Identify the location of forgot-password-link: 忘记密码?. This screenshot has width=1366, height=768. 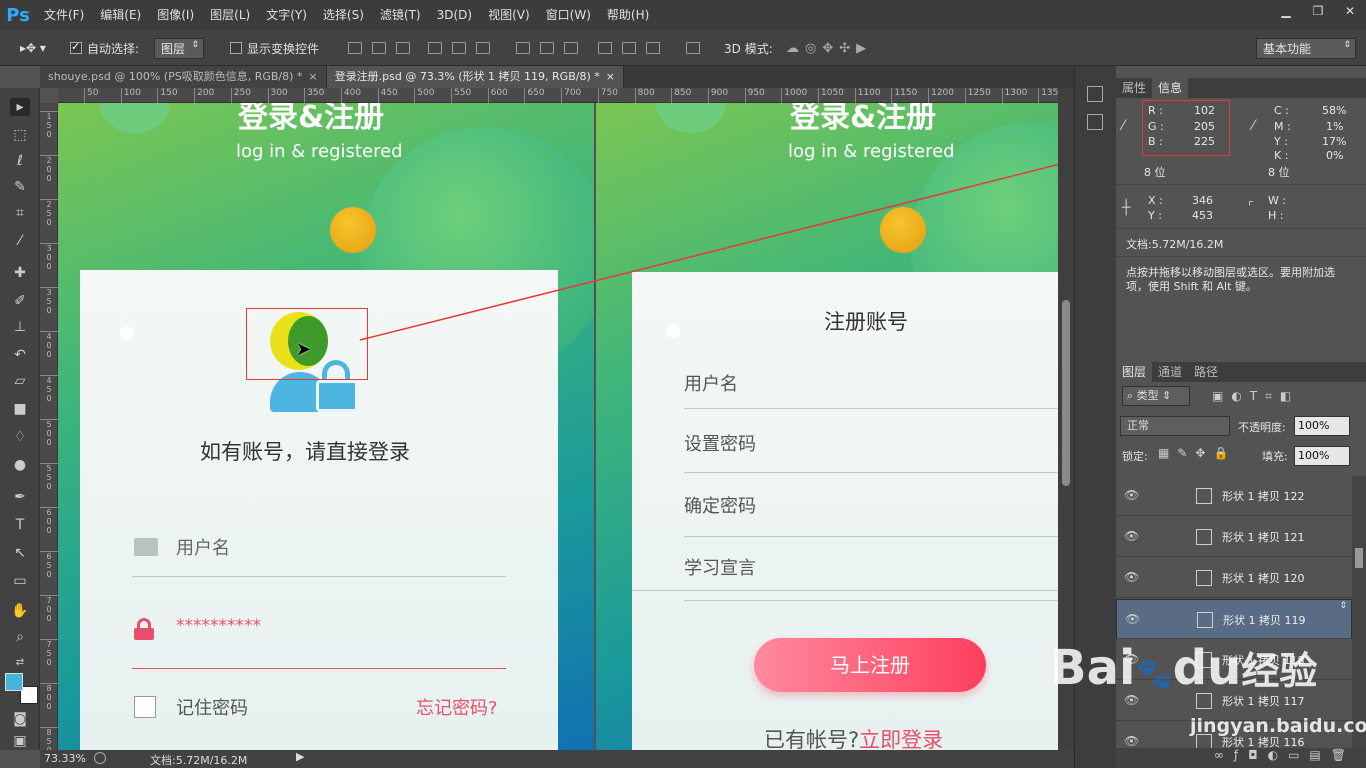
(457, 707).